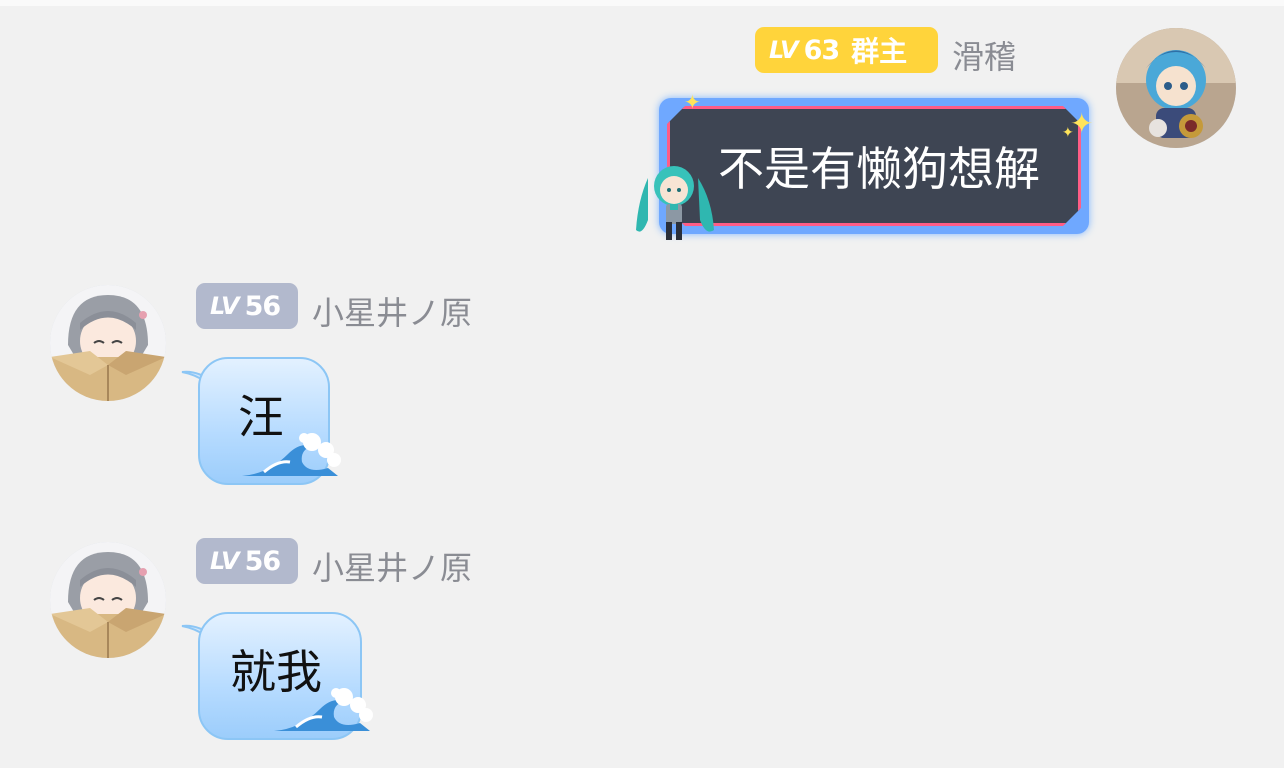 The width and height of the screenshot is (1284, 768). I want to click on message-bubble-self: 不是有懒狗想解, so click(874, 166).